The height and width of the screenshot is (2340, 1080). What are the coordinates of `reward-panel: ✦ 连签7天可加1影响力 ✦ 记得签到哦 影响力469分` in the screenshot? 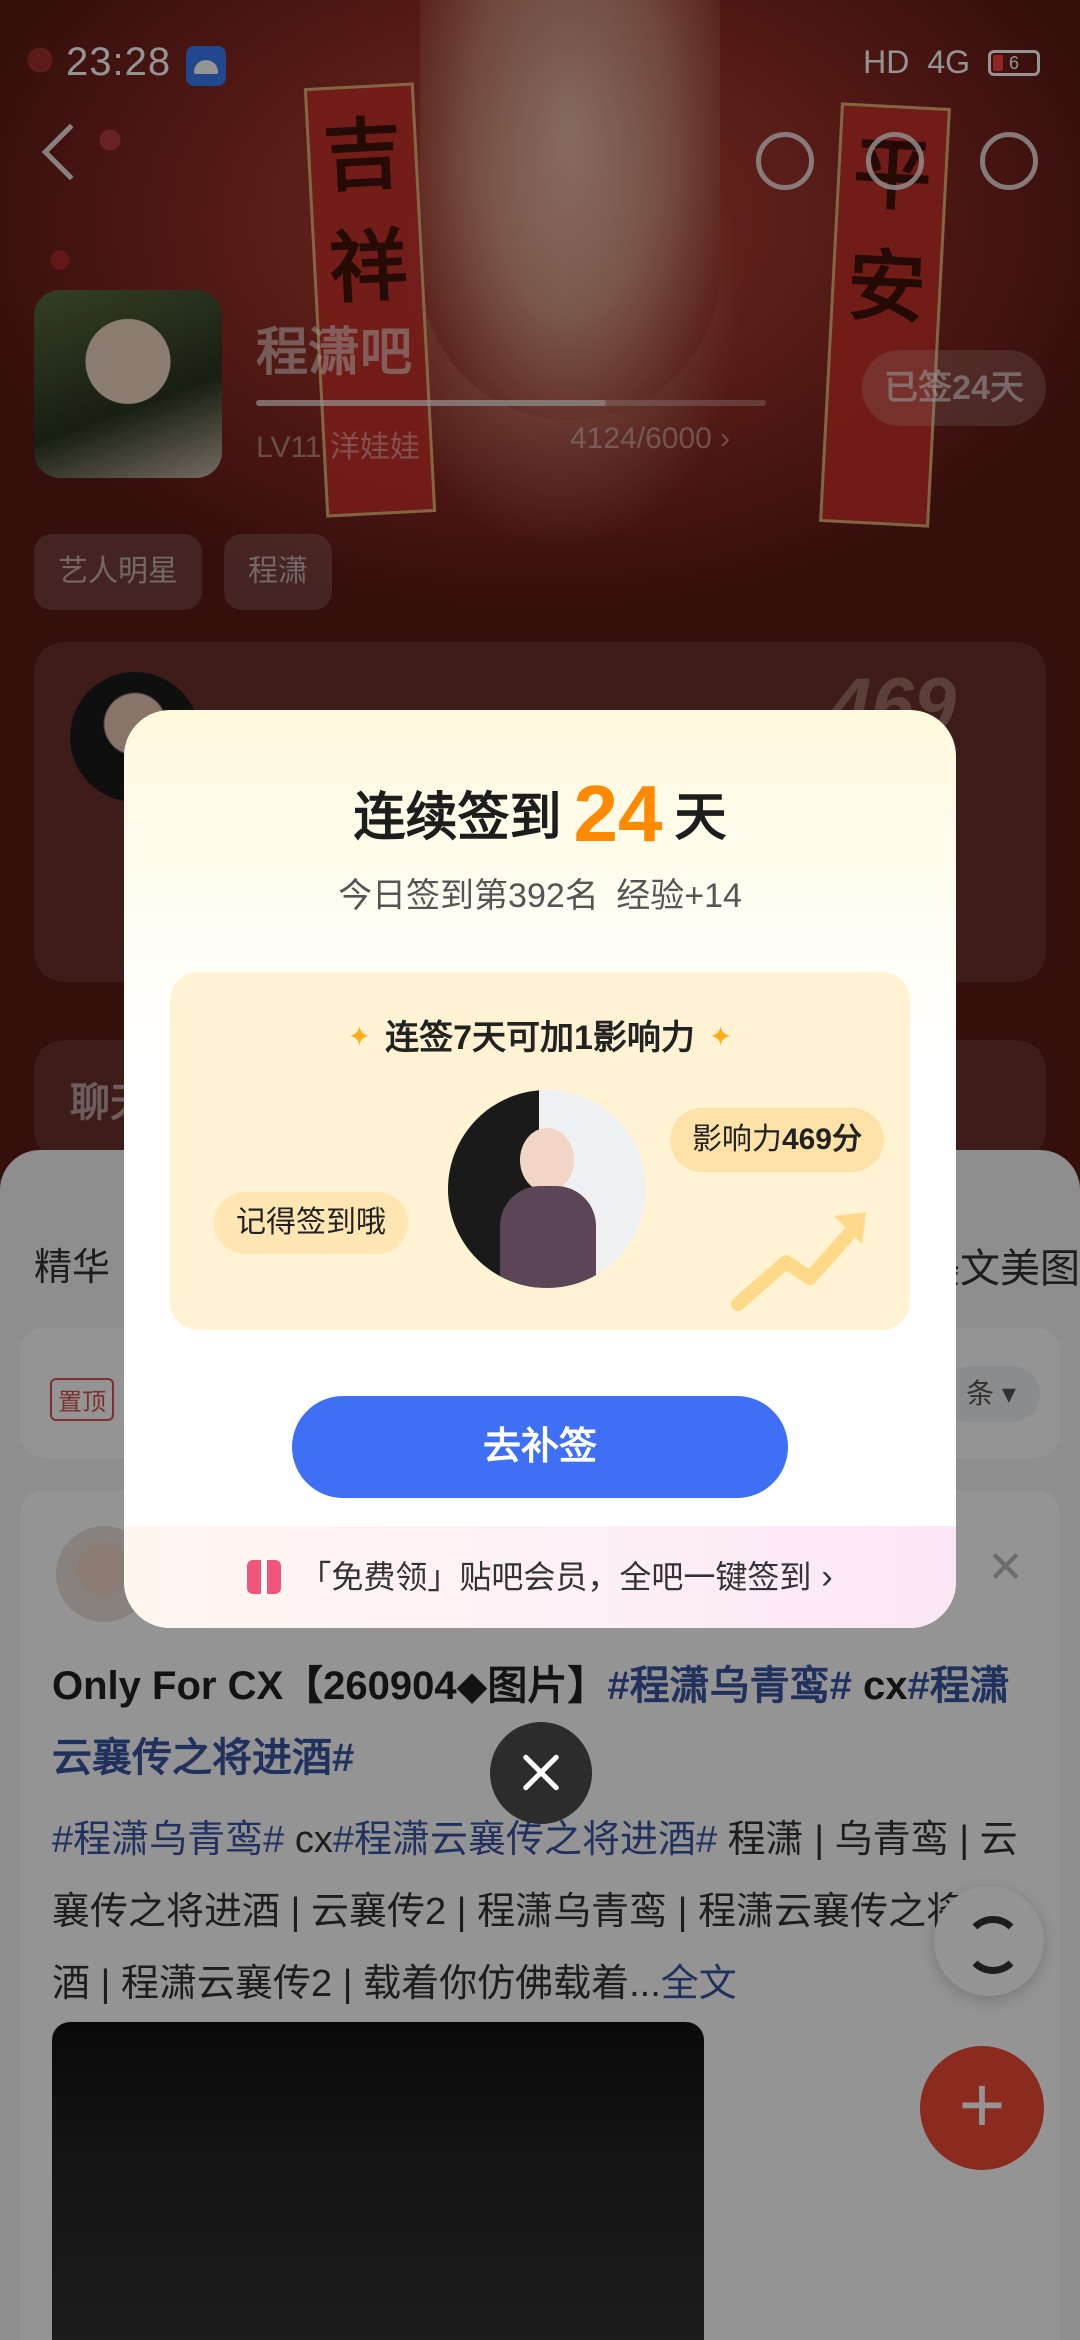 It's located at (540, 1151).